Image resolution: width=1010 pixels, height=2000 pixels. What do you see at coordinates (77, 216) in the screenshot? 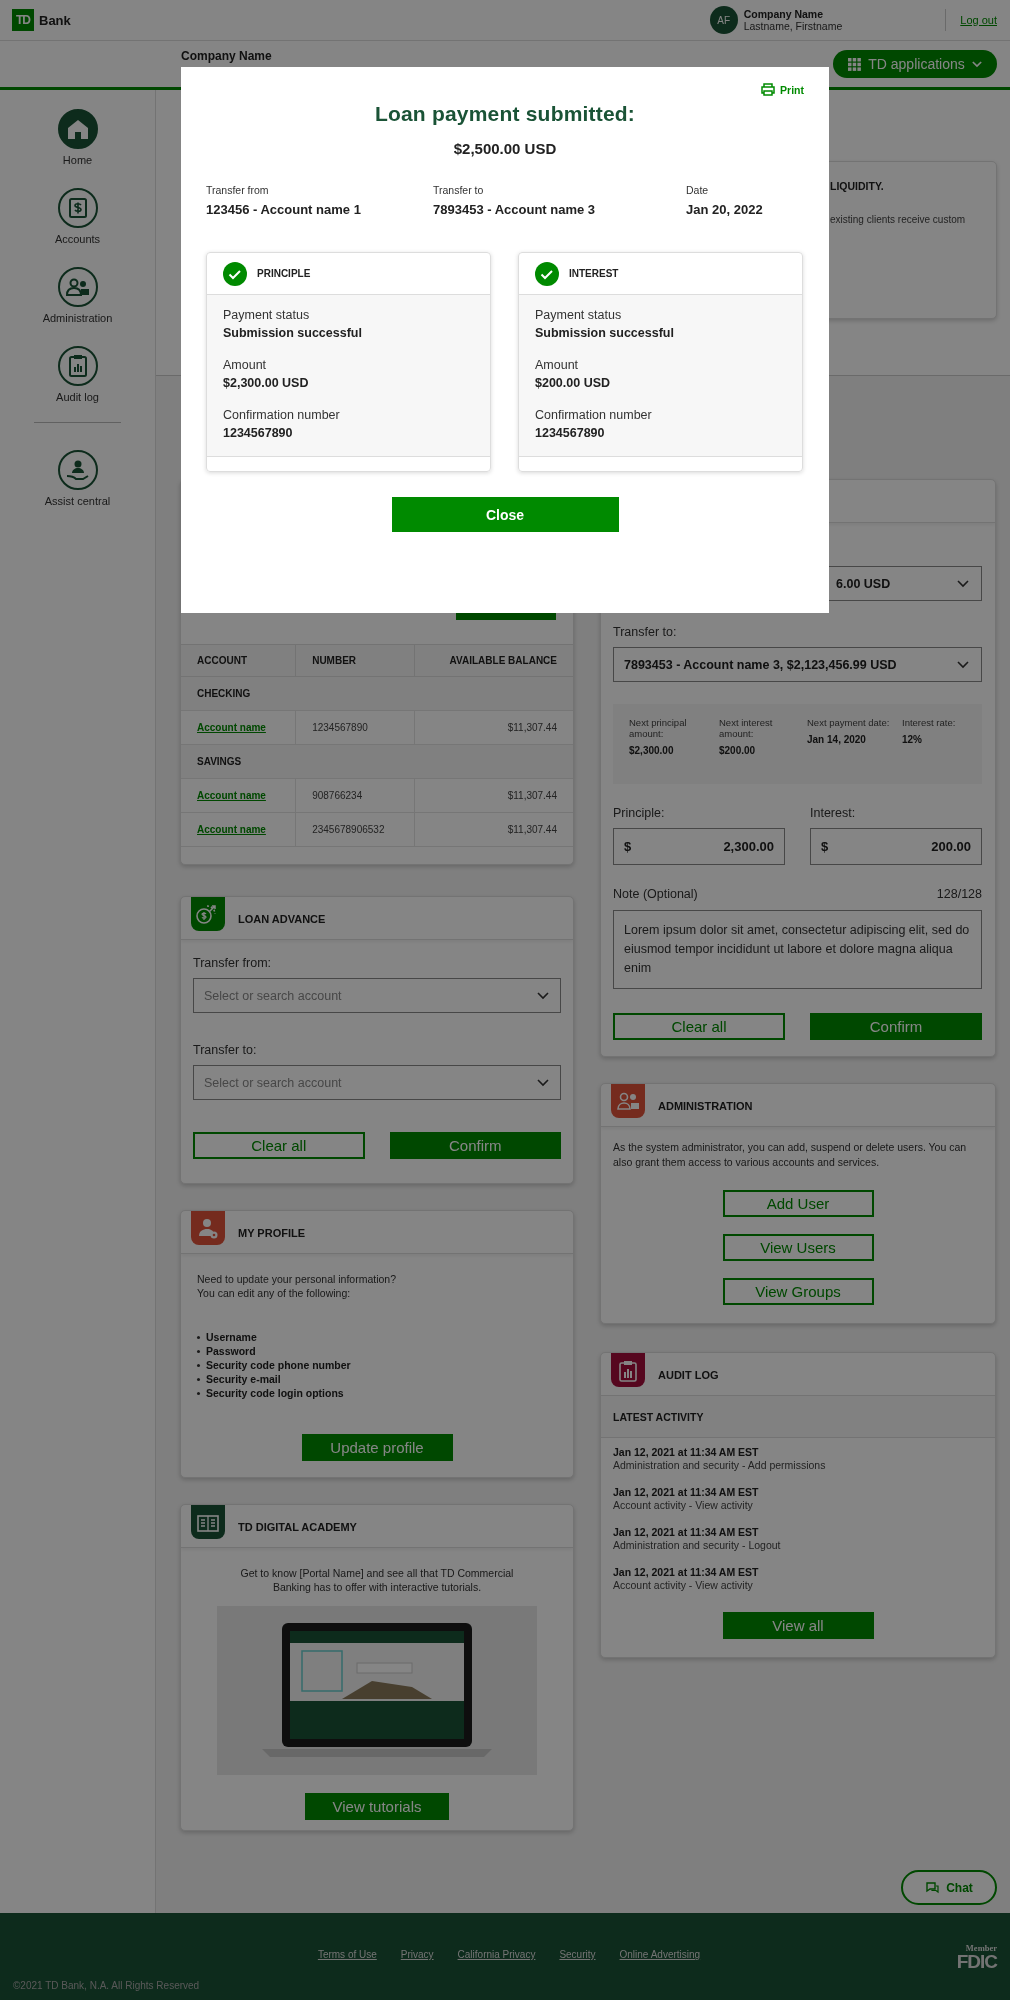
I see `sidebar-item: Accounts` at bounding box center [77, 216].